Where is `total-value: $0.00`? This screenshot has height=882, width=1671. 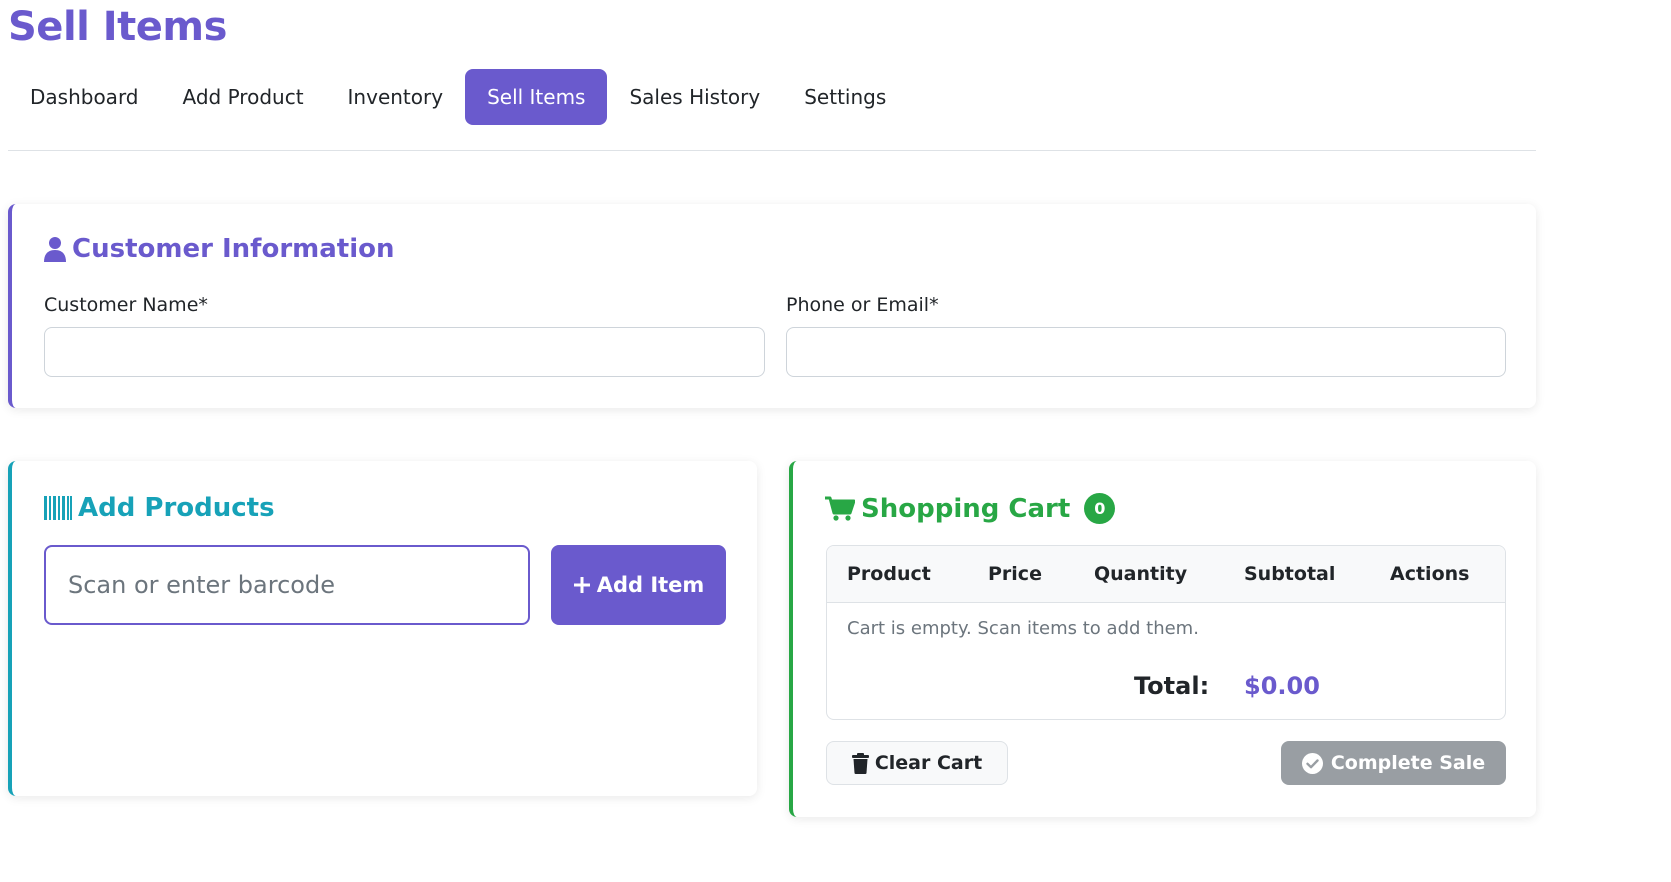 total-value: $0.00 is located at coordinates (1282, 686).